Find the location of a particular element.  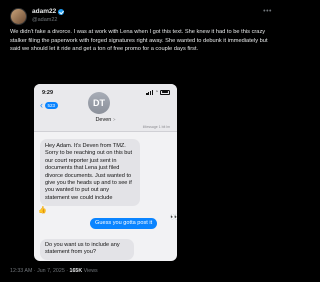

author-names: adam22 @adam22 is located at coordinates (48, 16).